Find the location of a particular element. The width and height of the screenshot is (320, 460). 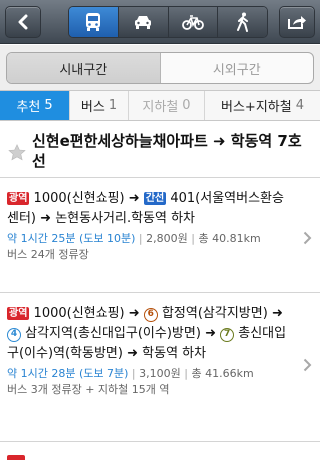

filter-tab-bus-subway: 버스+지하철 4 is located at coordinates (262, 105).